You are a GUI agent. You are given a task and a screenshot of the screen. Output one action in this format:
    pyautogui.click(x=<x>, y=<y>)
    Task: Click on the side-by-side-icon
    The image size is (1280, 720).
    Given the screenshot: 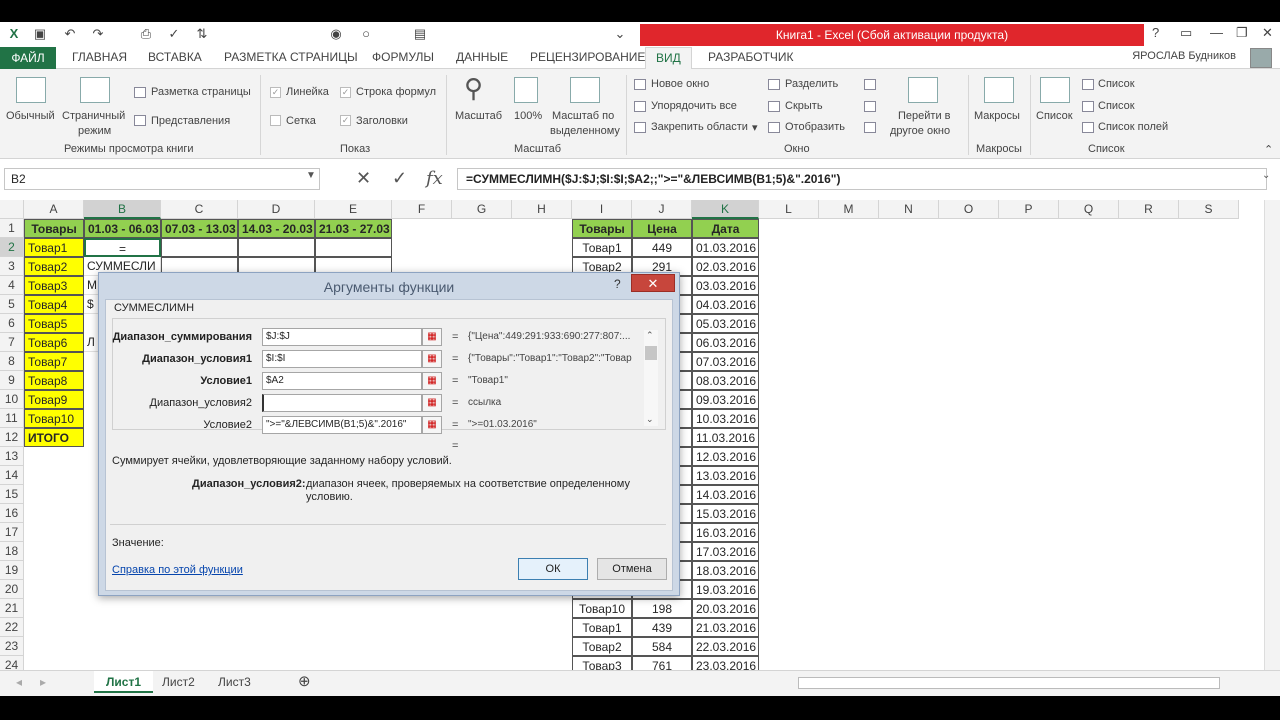 What is the action you would take?
    pyautogui.click(x=870, y=84)
    